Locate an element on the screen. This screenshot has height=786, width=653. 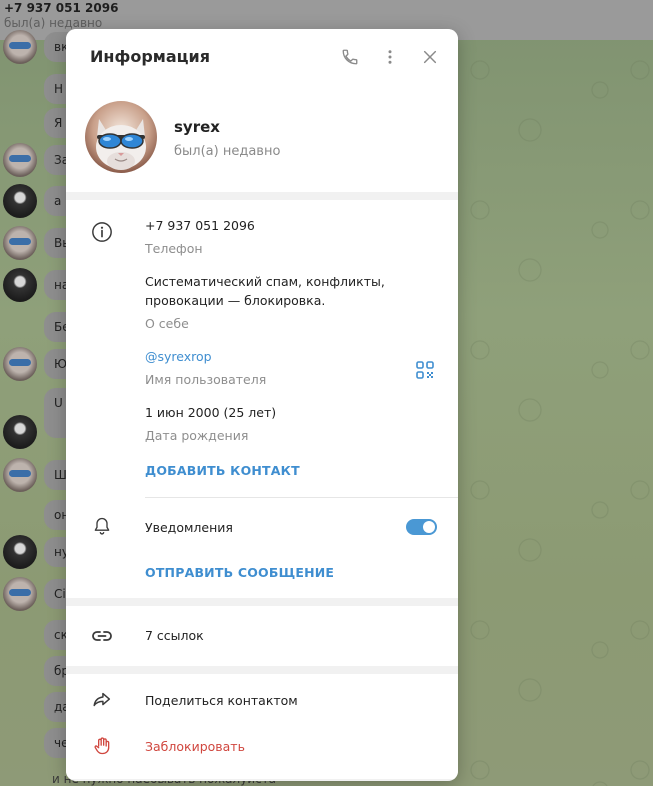
cat-sunglasses-avatar-icon is located at coordinates (121, 137).